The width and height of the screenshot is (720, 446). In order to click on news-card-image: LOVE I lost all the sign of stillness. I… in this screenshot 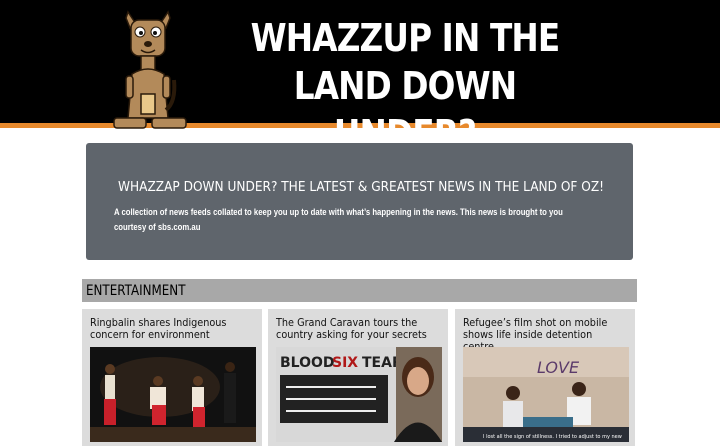, I will do `click(546, 394)`.